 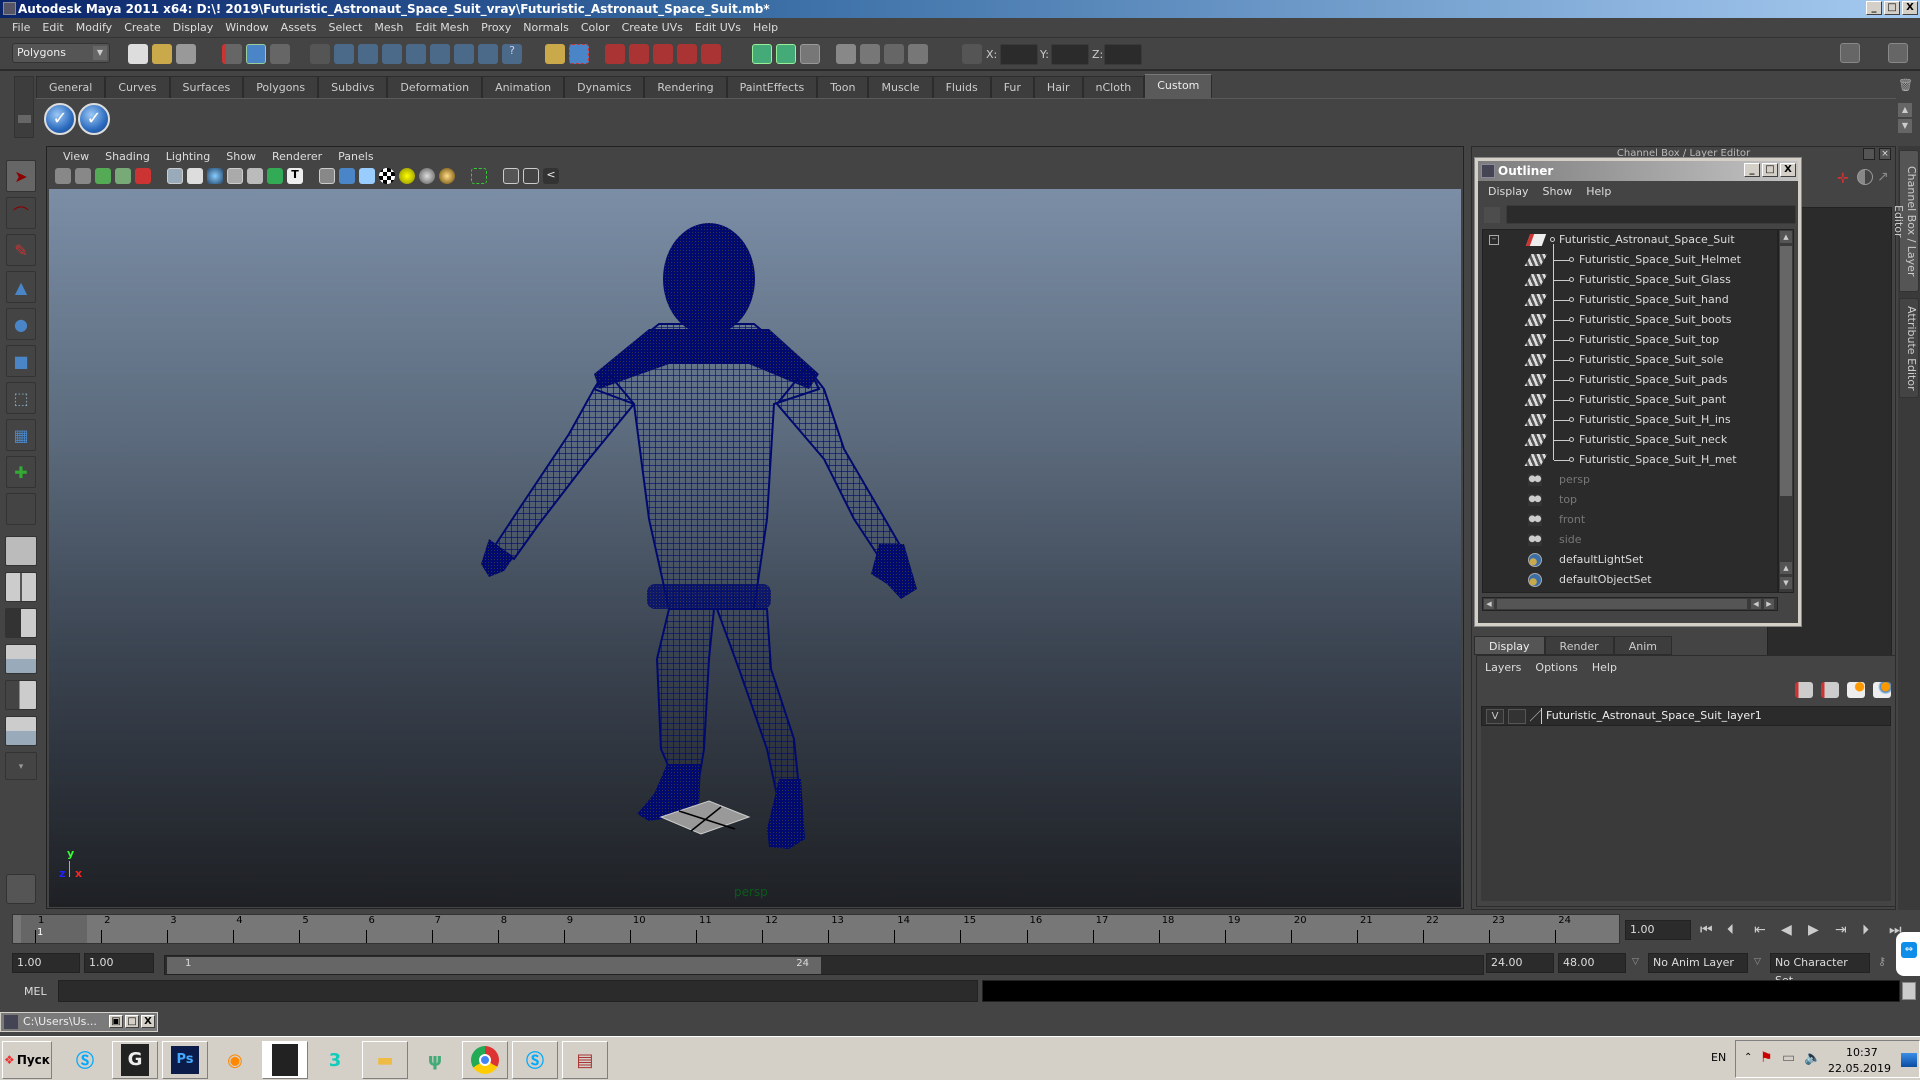 What do you see at coordinates (1012, 87) in the screenshot?
I see `shelf-tab-fur: Fur` at bounding box center [1012, 87].